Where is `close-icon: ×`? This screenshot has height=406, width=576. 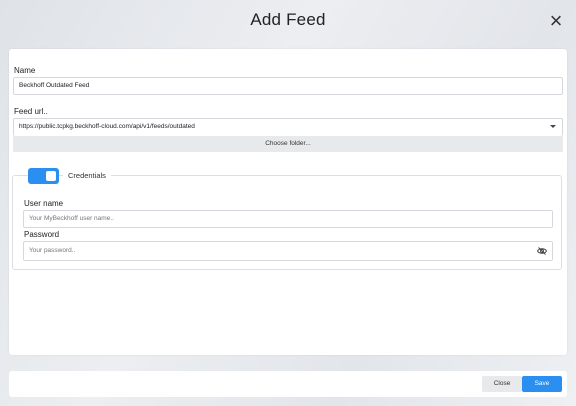 close-icon: × is located at coordinates (556, 21).